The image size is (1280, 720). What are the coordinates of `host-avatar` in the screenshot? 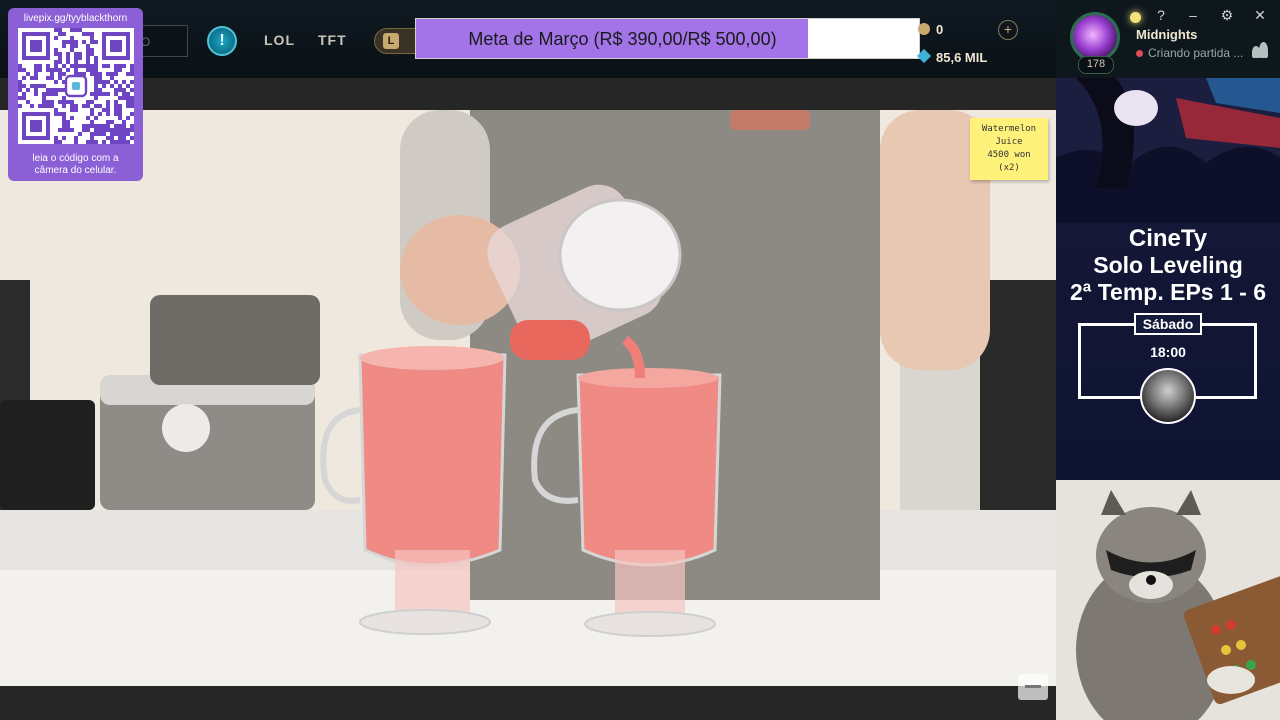 It's located at (1168, 396).